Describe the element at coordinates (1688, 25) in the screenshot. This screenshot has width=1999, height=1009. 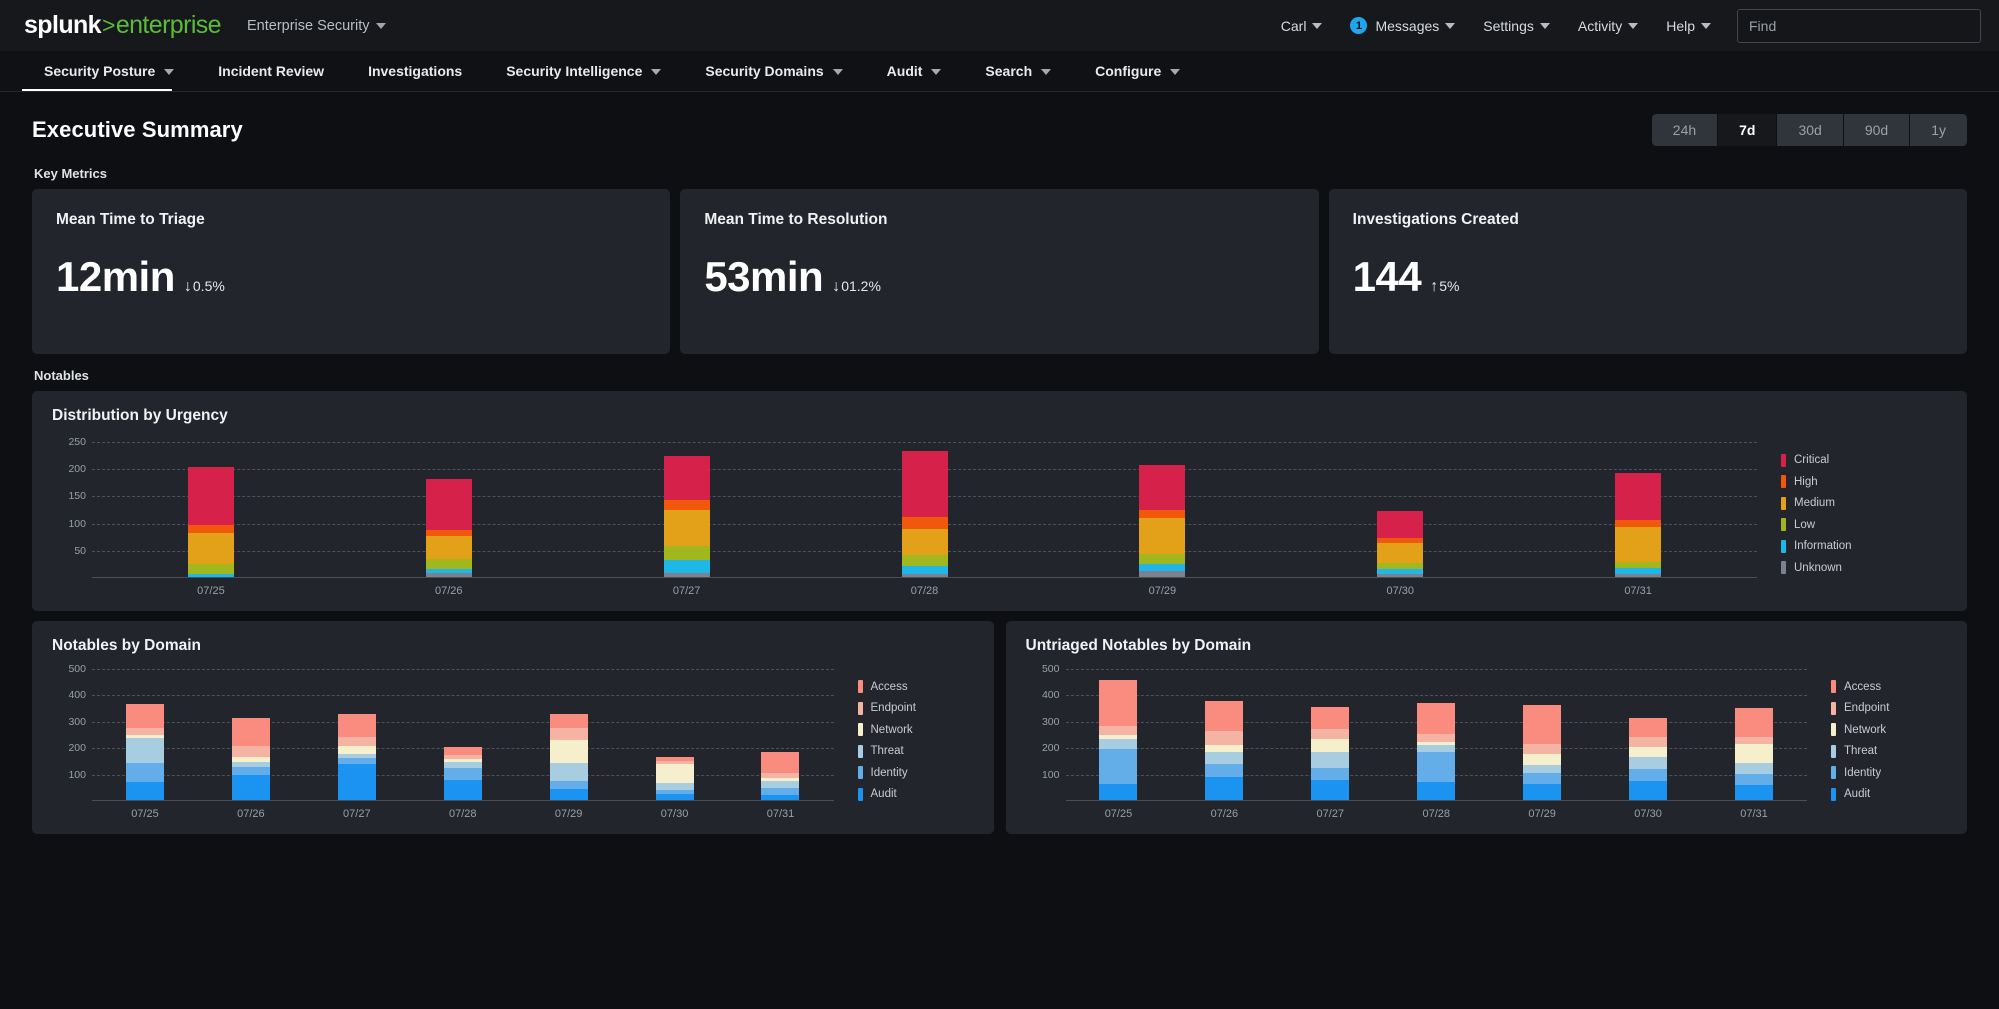
I see `help-menu: Help` at that location.